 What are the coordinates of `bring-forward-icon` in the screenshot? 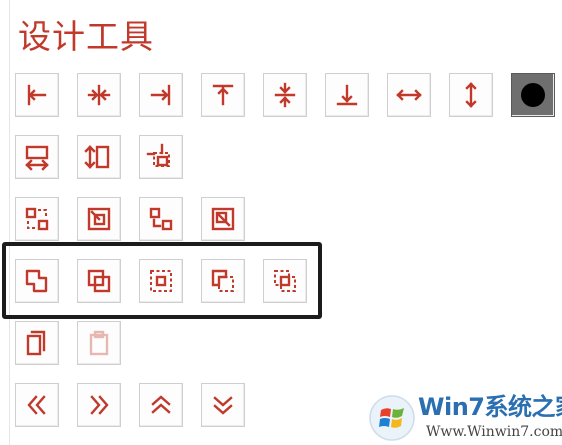 It's located at (161, 404).